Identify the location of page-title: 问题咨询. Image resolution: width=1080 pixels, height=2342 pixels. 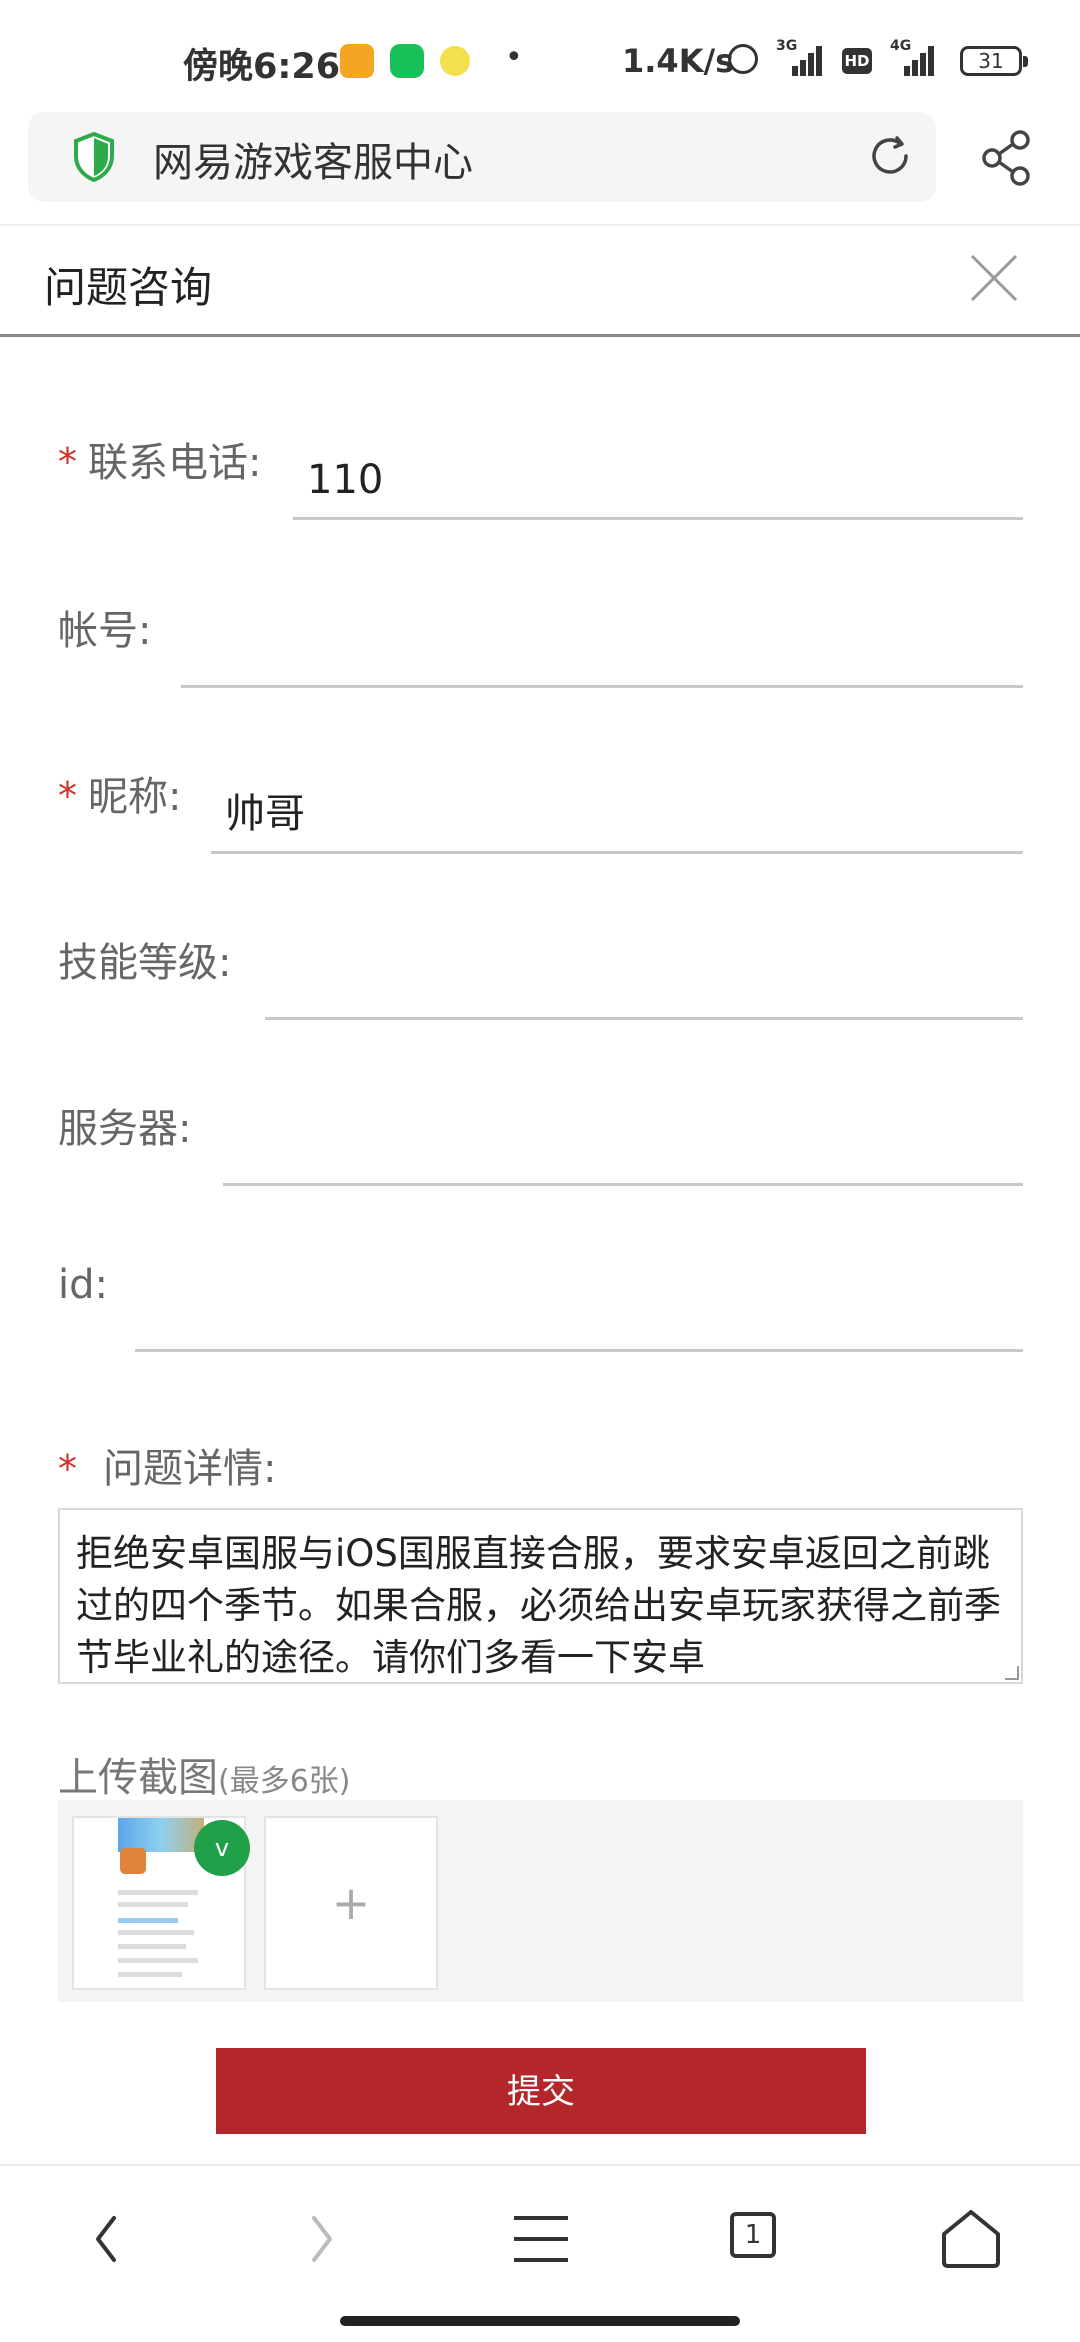
(128, 287).